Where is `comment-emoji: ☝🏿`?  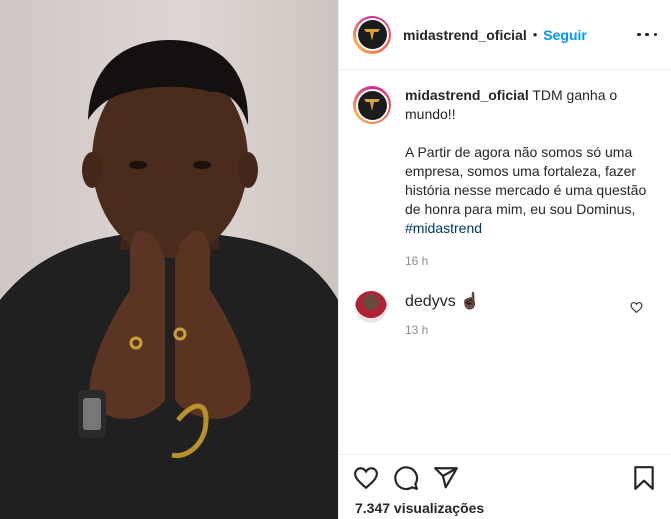
comment-emoji: ☝🏿 is located at coordinates (470, 301).